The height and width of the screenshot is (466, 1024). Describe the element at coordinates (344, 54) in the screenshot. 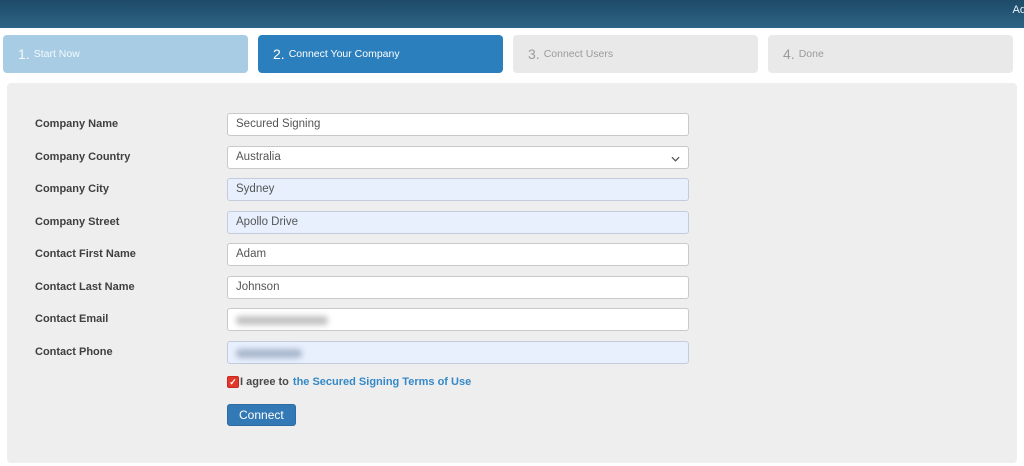

I see `step-label: Connect Your Company` at that location.